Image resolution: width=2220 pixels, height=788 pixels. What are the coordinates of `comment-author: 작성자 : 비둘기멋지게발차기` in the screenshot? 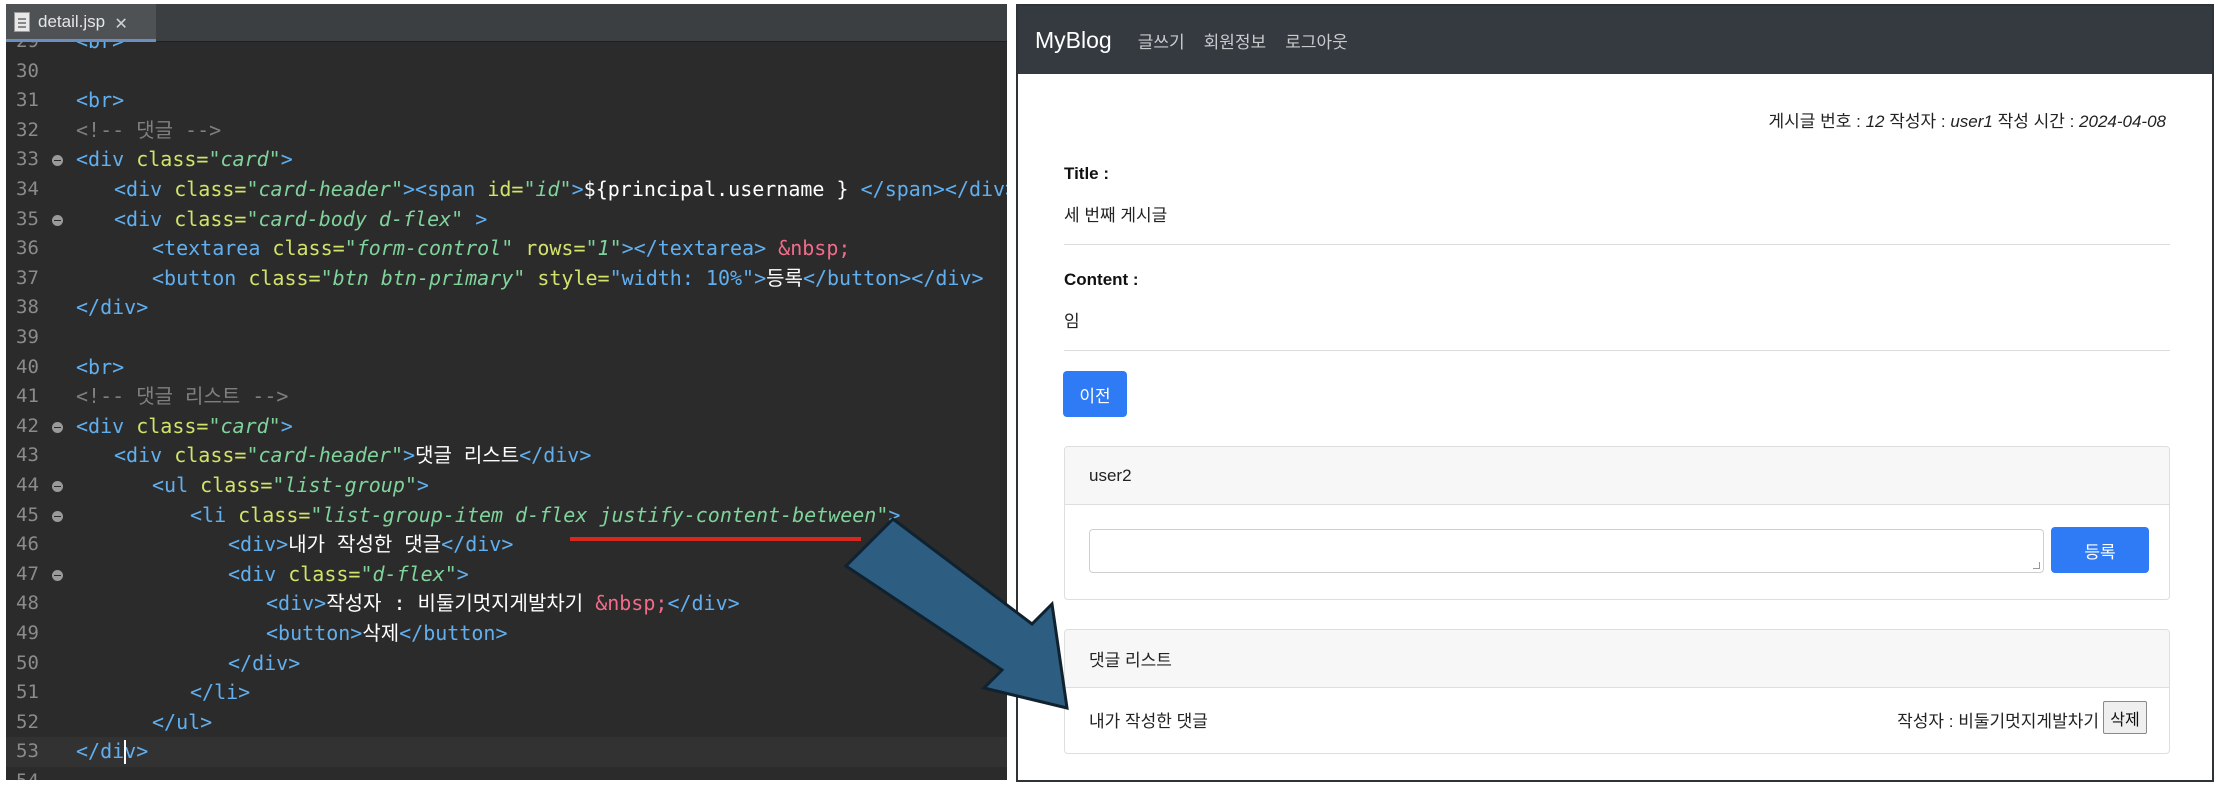 It's located at (1998, 721).